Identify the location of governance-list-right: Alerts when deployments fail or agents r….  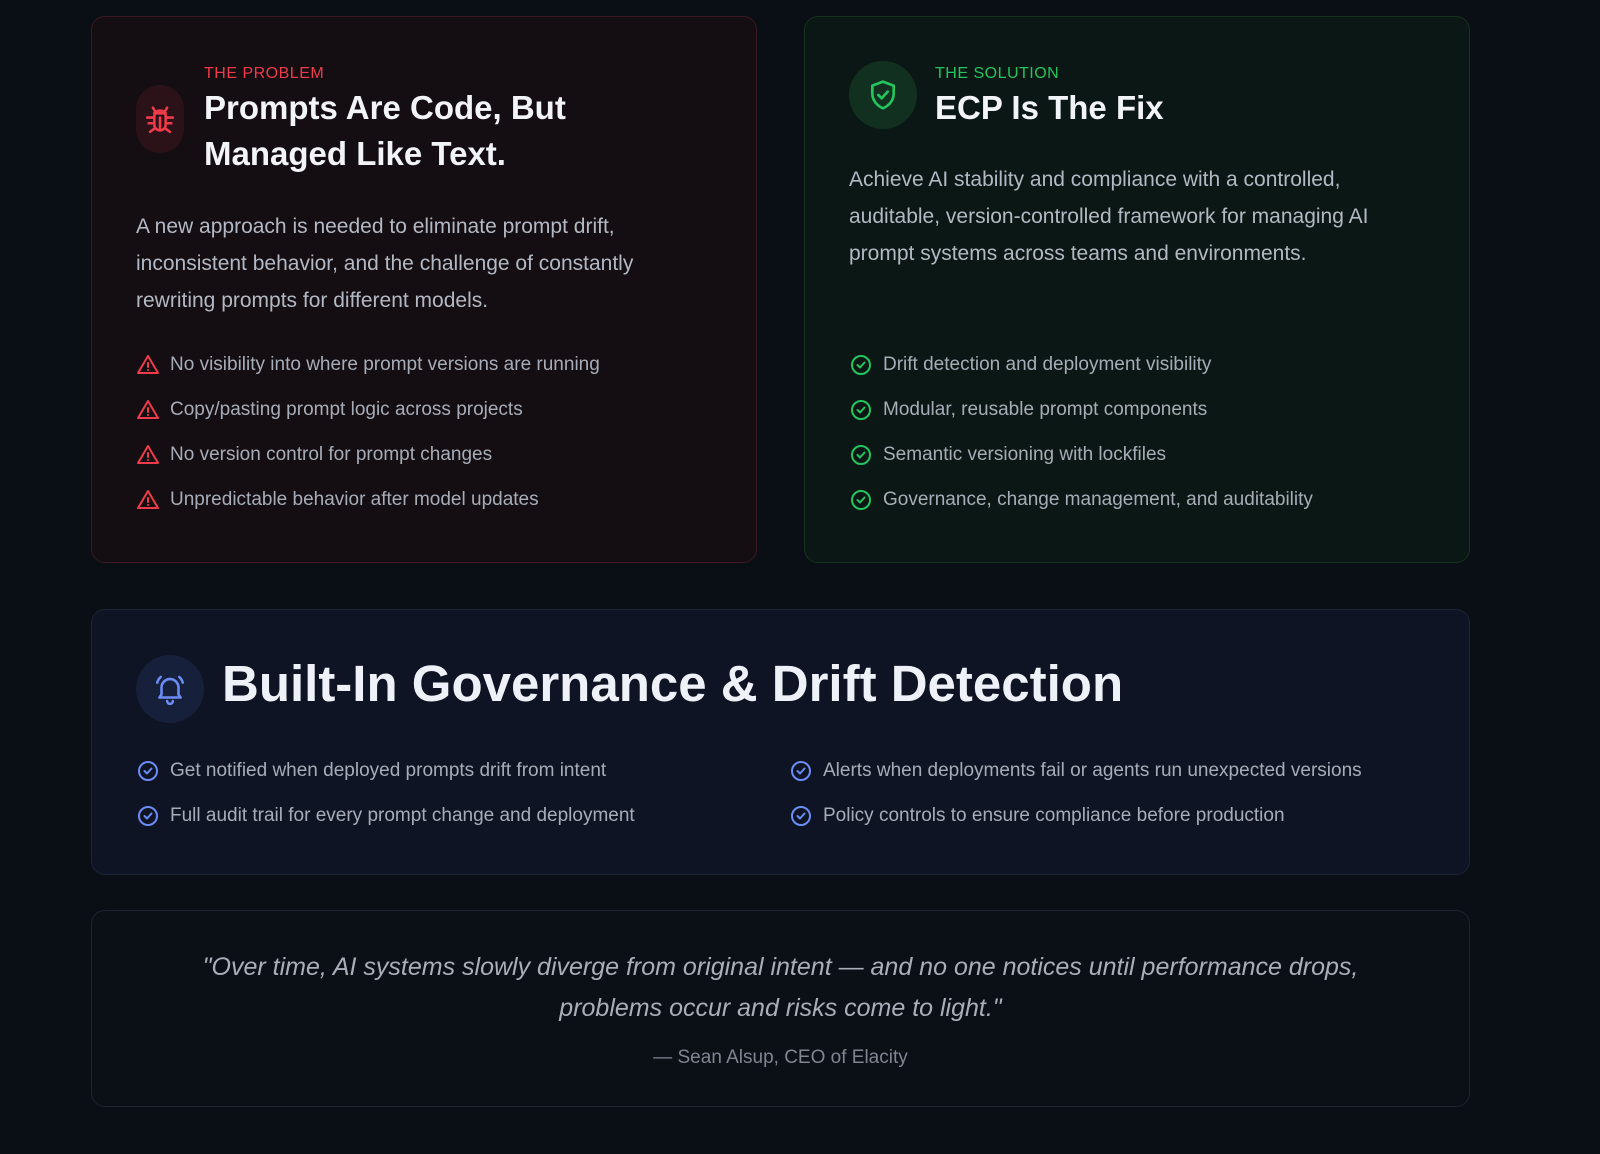
(1075, 793).